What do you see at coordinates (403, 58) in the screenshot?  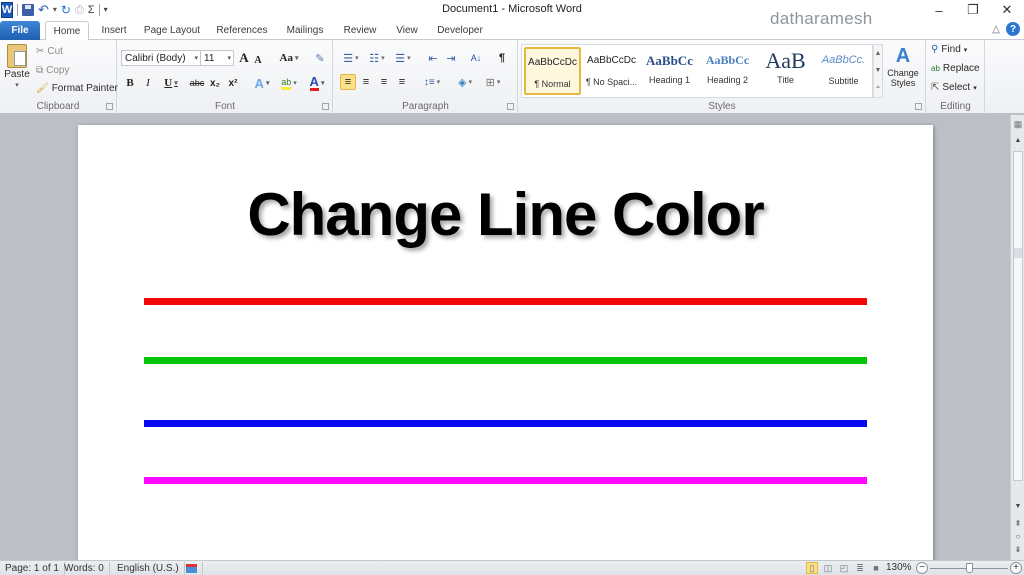 I see `multilevel-list-button: ☰ ▾` at bounding box center [403, 58].